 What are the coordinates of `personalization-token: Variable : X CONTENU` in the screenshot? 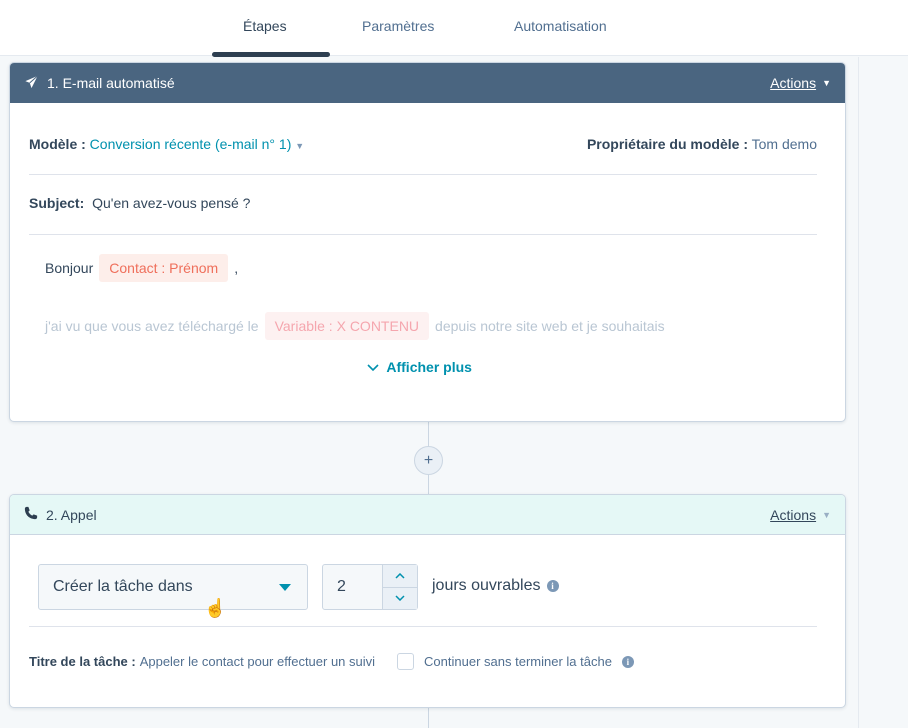 It's located at (347, 326).